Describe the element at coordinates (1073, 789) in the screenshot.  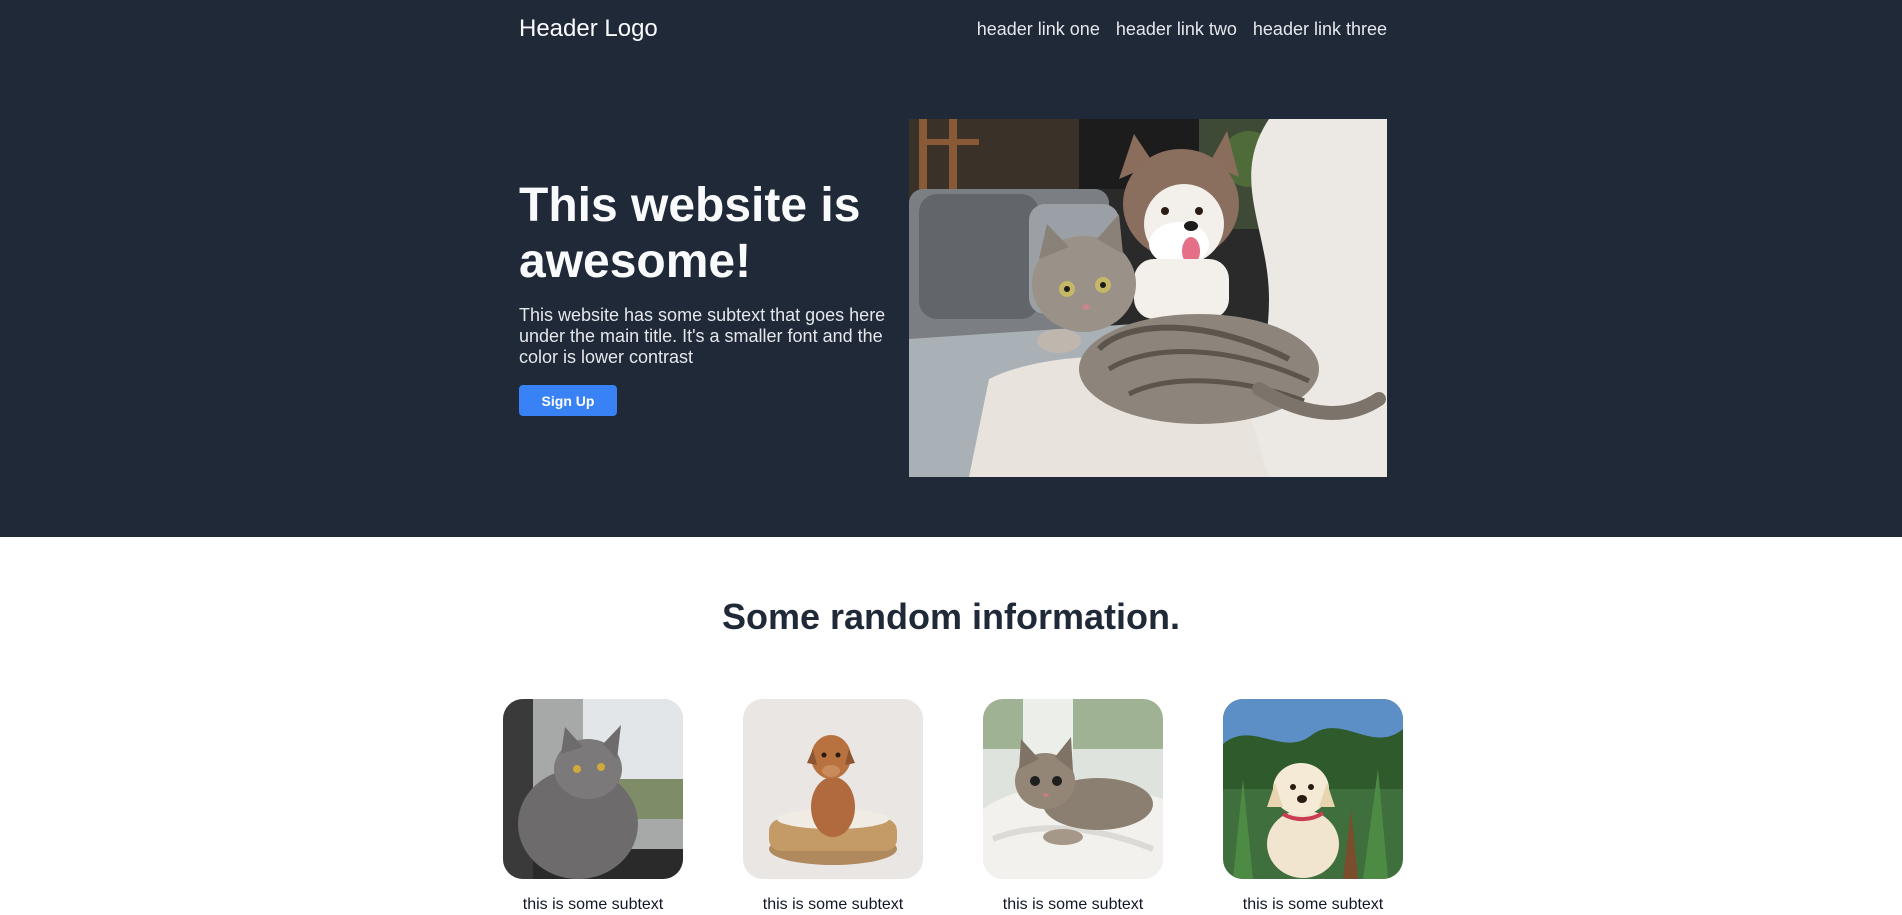
I see `card-image-kitten-on-blanket` at that location.